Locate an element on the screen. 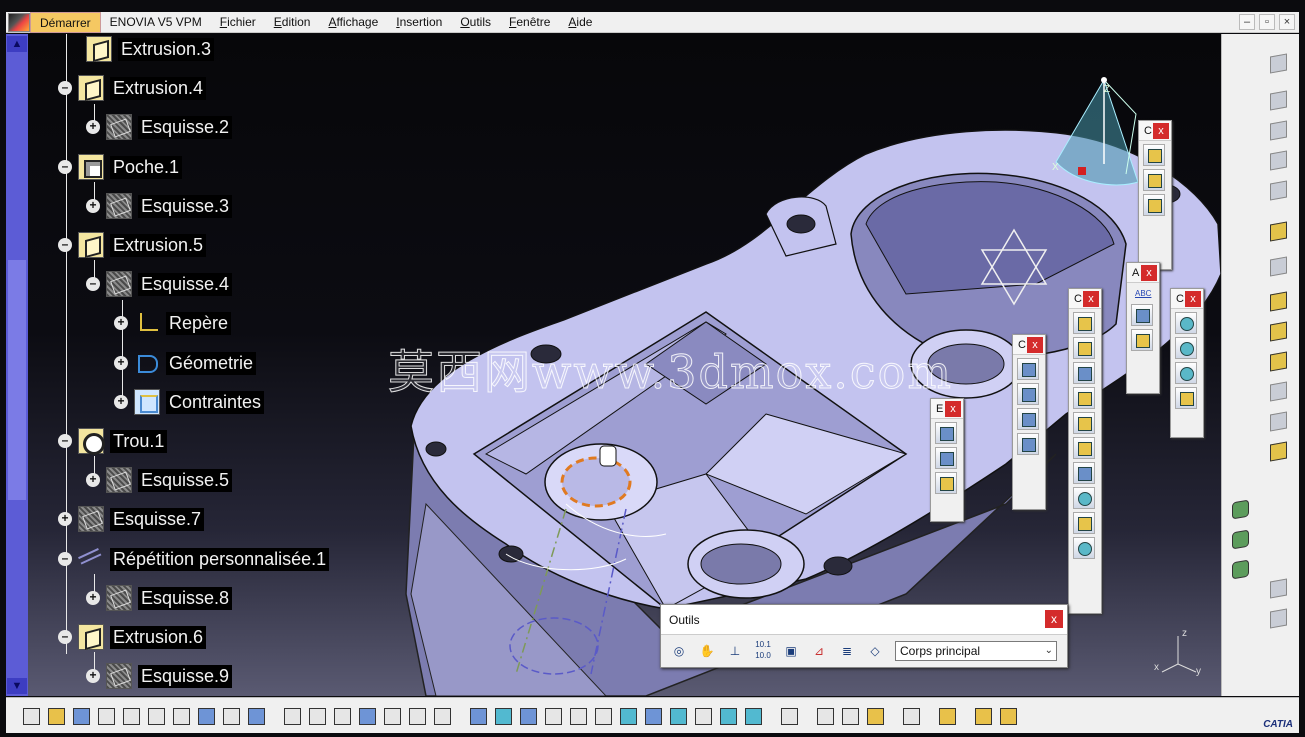  table-icon is located at coordinates (367, 716).